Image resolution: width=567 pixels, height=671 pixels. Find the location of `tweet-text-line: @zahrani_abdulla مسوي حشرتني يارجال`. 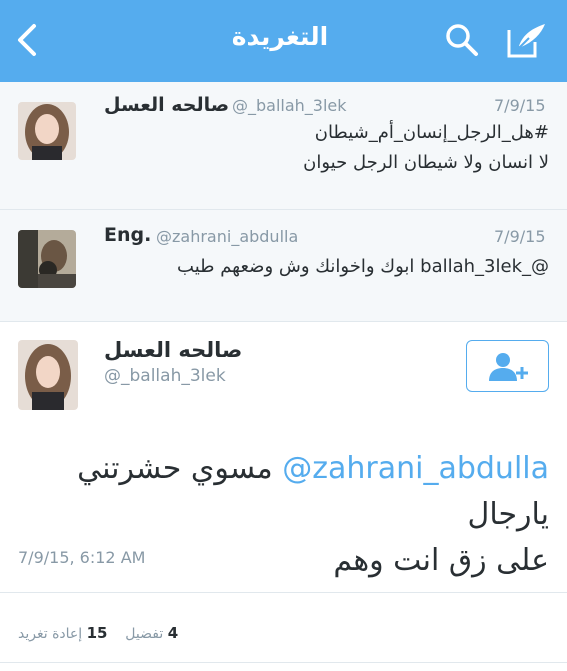

tweet-text-line: @zahrani_abdulla مسوي حشرتني يارجال is located at coordinates (279, 492).